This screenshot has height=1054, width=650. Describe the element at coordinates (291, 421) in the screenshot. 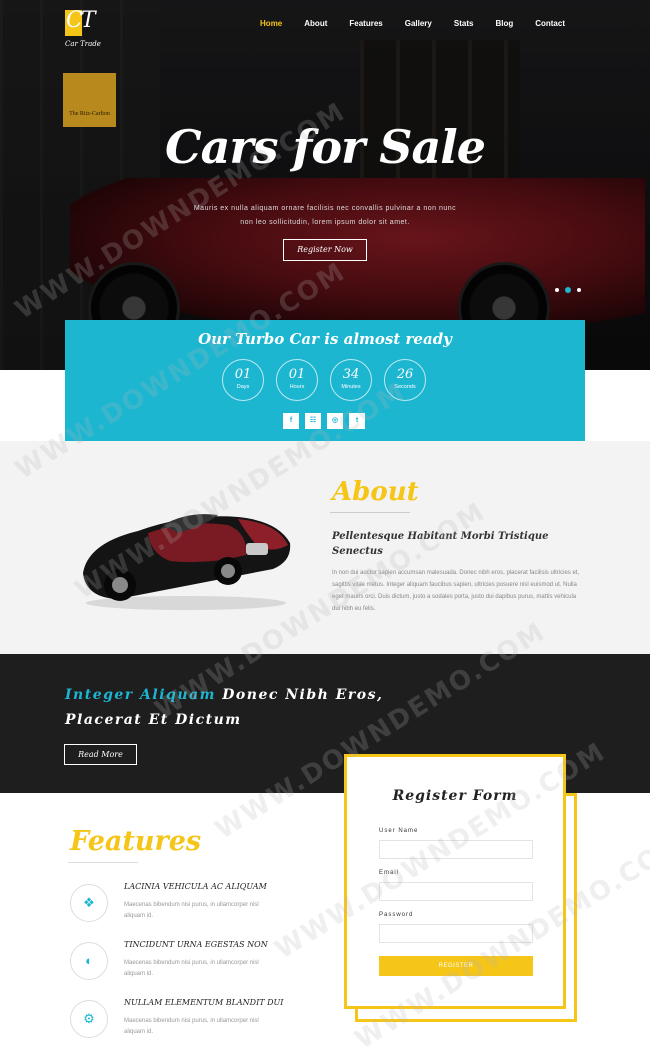

I see `facebook-icon: f` at that location.